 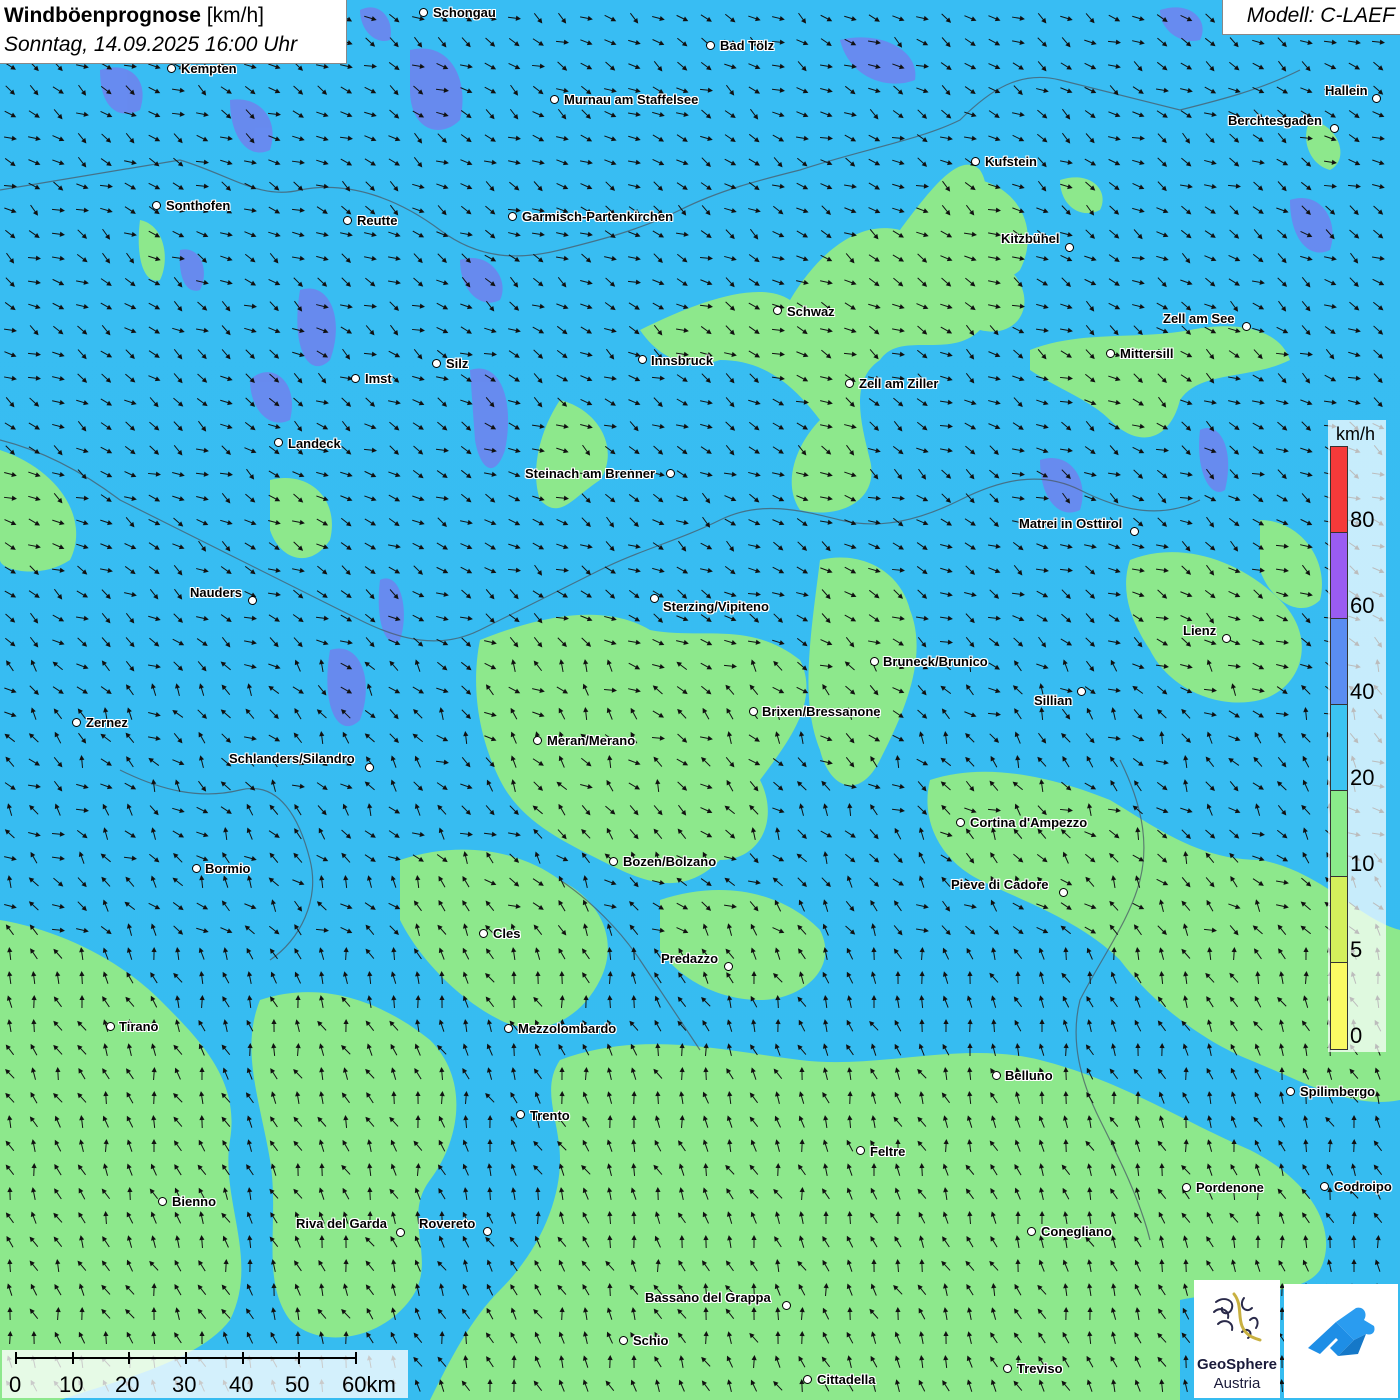 I want to click on app-logo-icon, so click(x=1341, y=1331).